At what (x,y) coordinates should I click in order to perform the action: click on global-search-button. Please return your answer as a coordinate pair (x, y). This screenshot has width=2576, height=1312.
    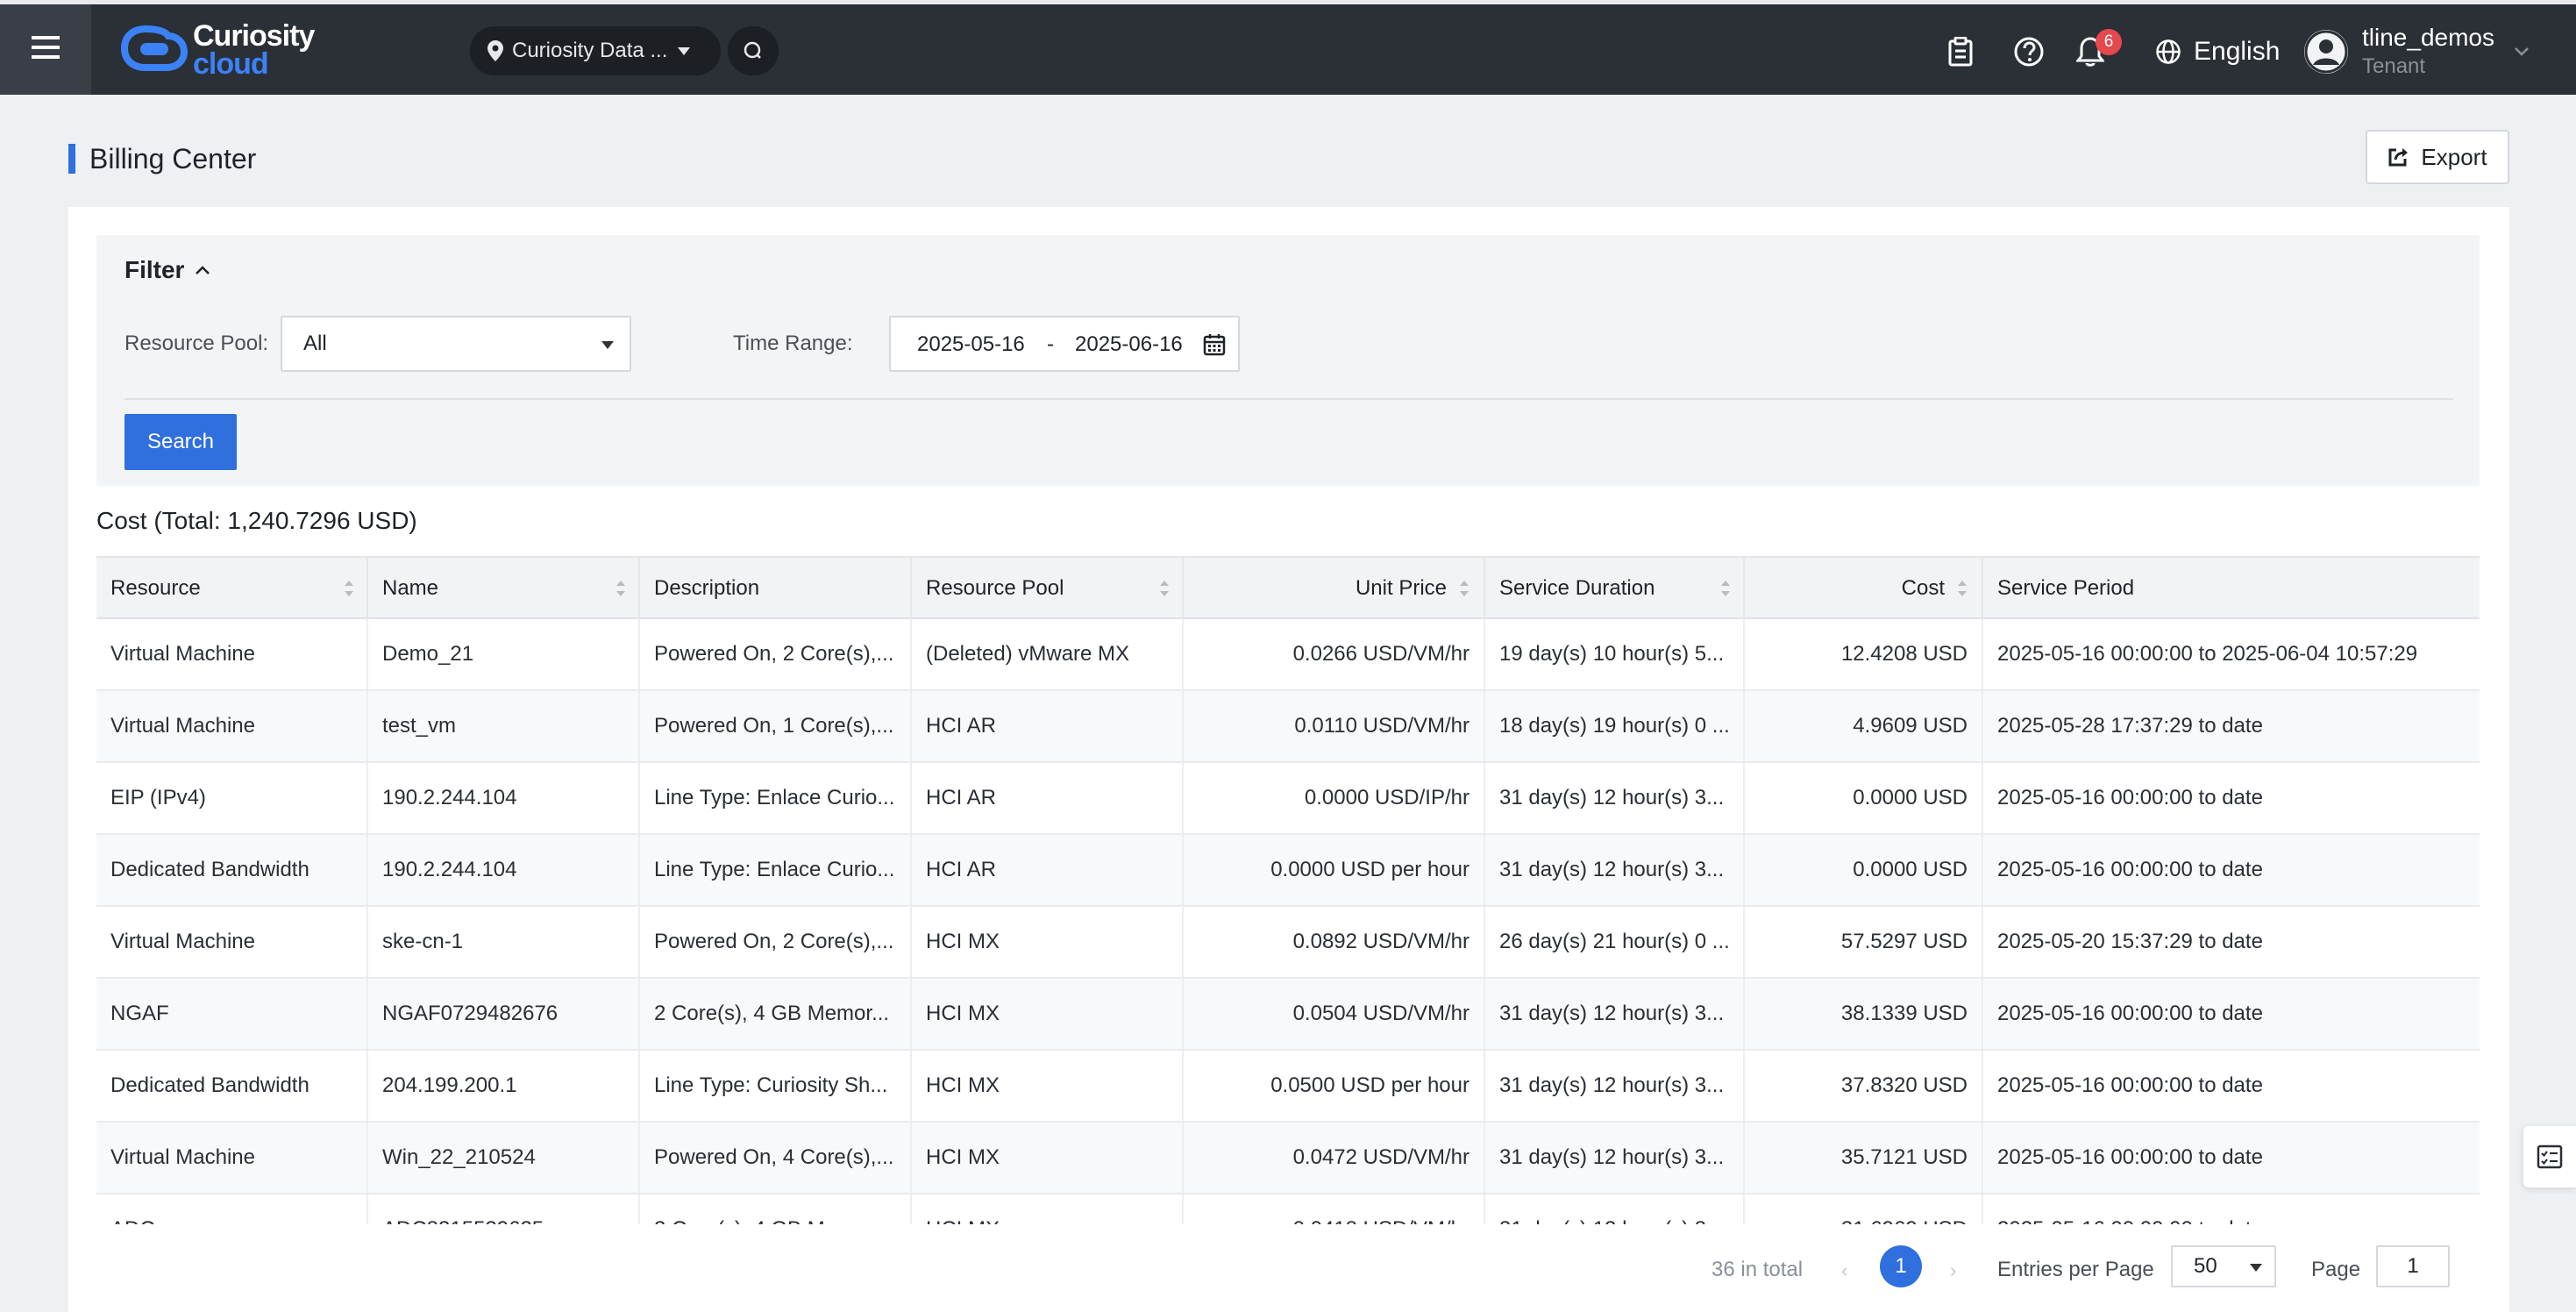
    Looking at the image, I should click on (753, 50).